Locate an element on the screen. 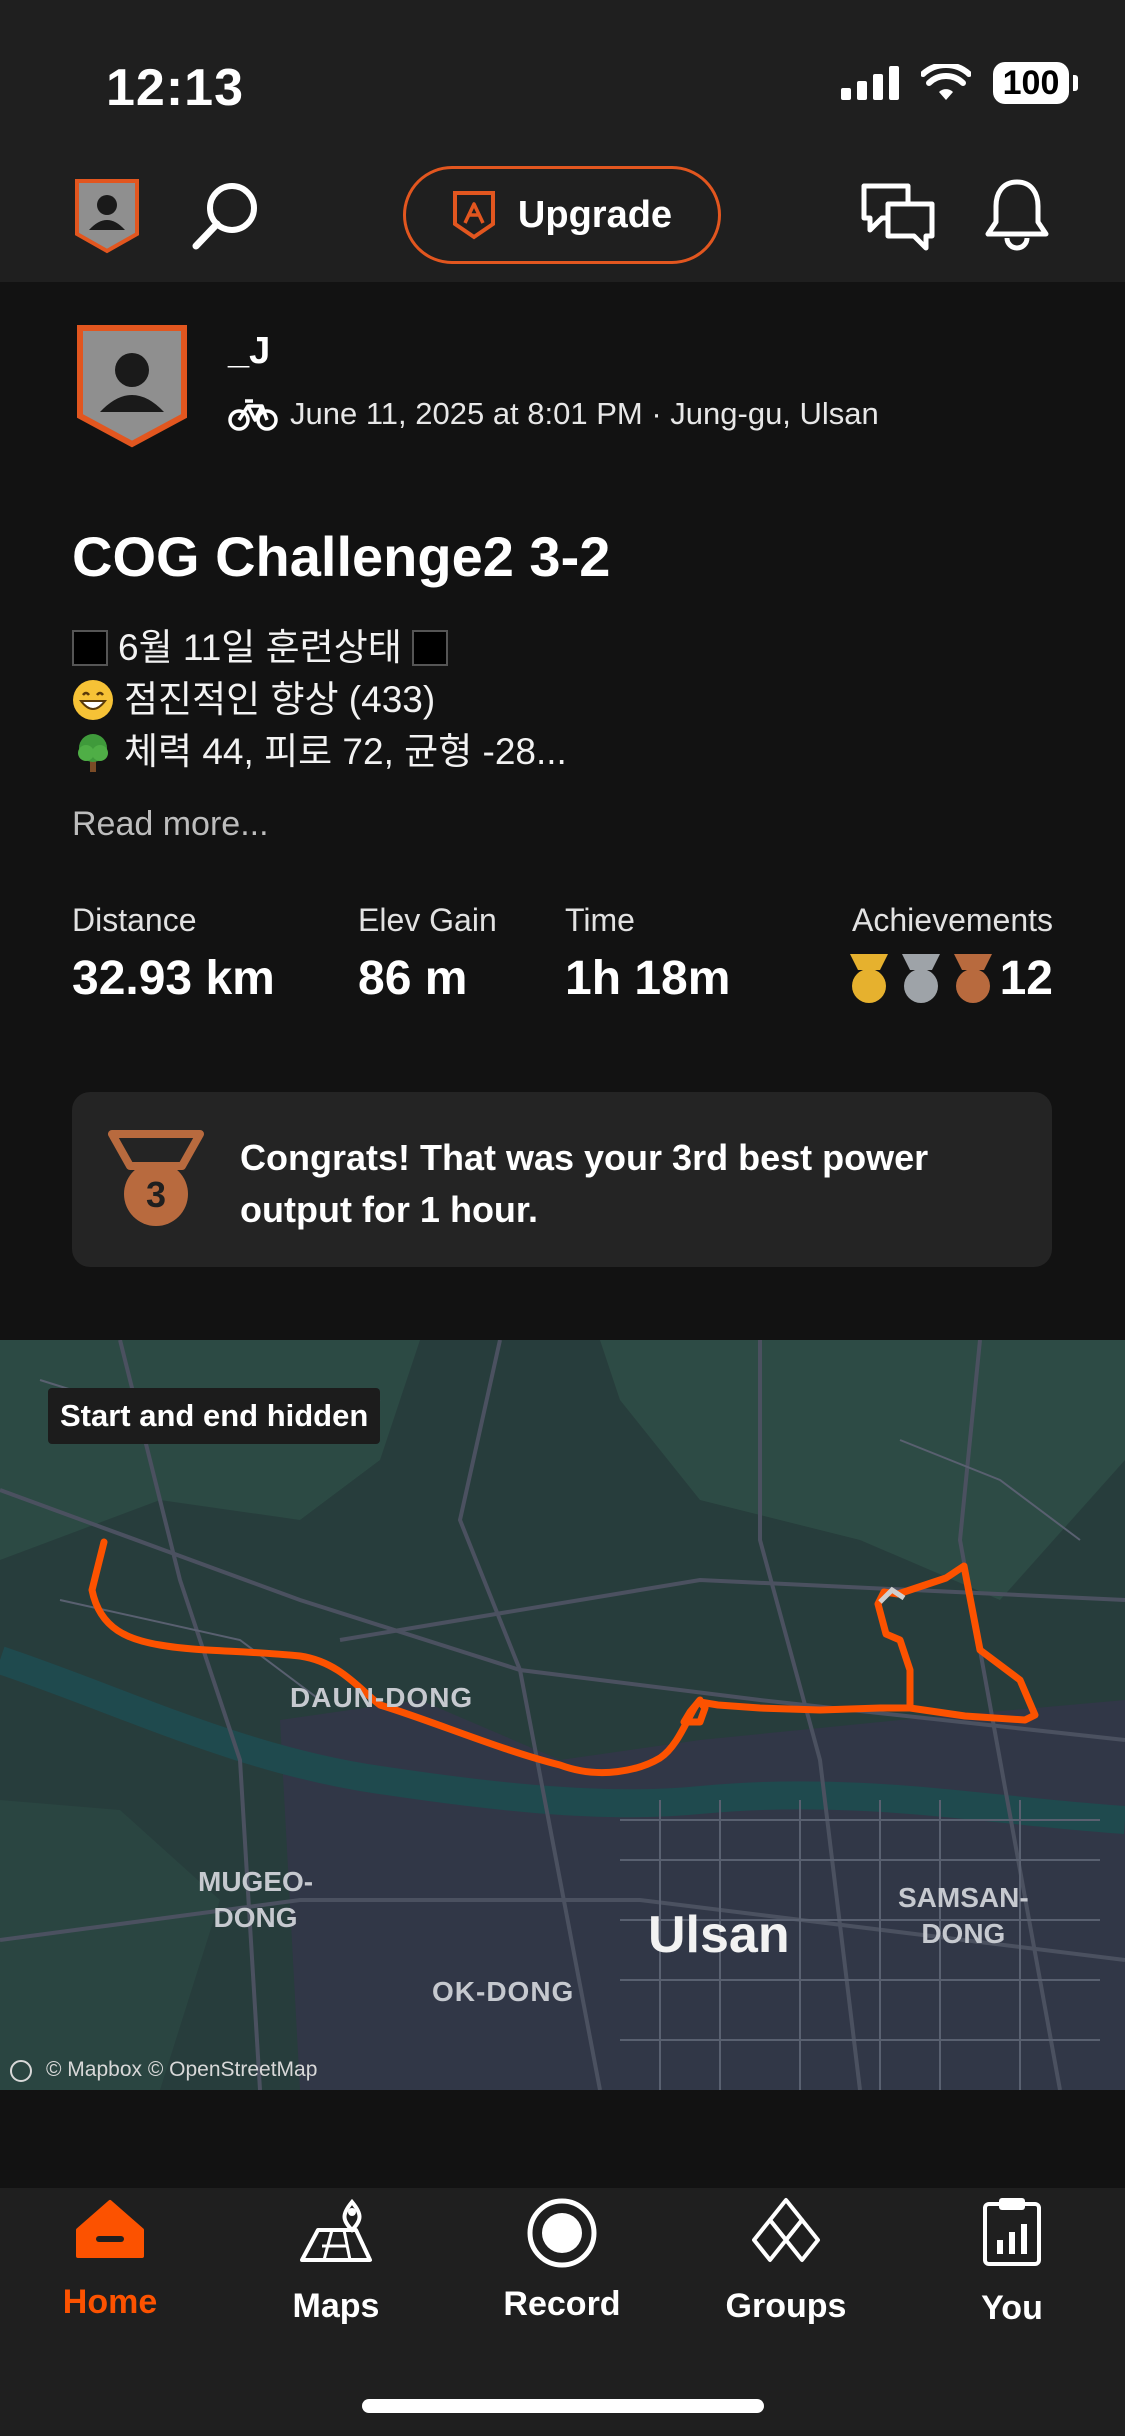 The height and width of the screenshot is (2436, 1125). messages-button is located at coordinates (898, 218).